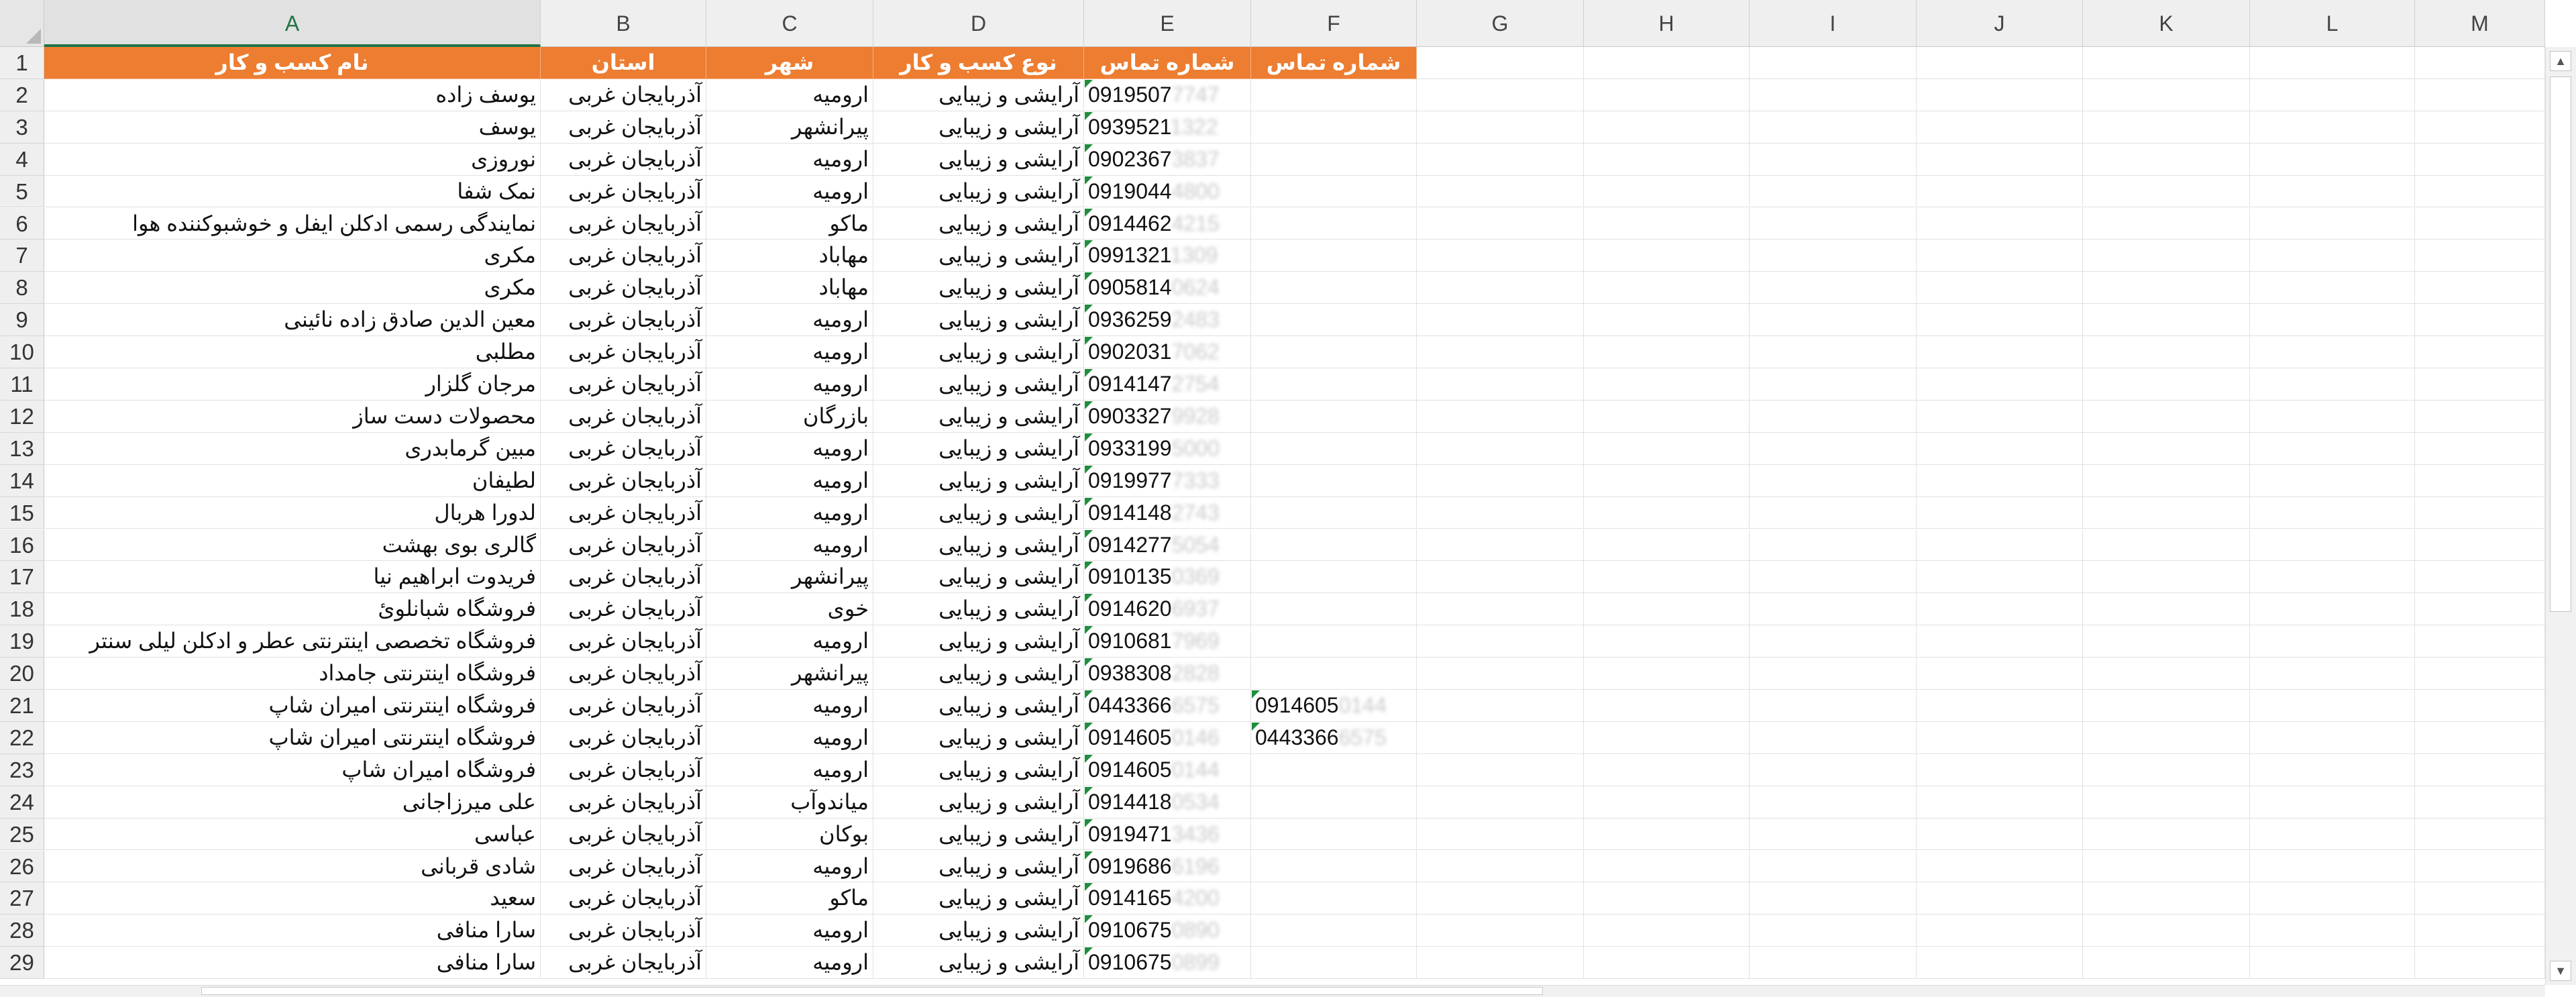  I want to click on phone-cell: 09190444800, so click(1167, 191).